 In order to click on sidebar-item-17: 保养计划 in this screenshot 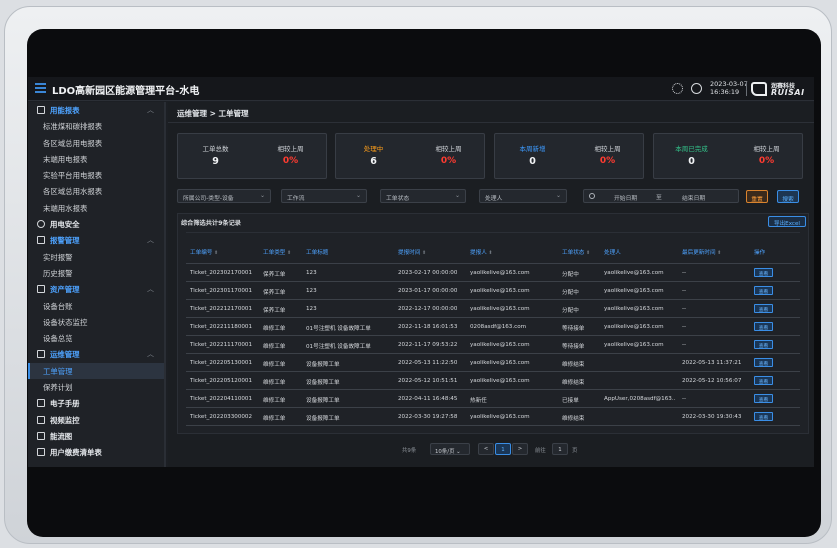, I will do `click(96, 387)`.